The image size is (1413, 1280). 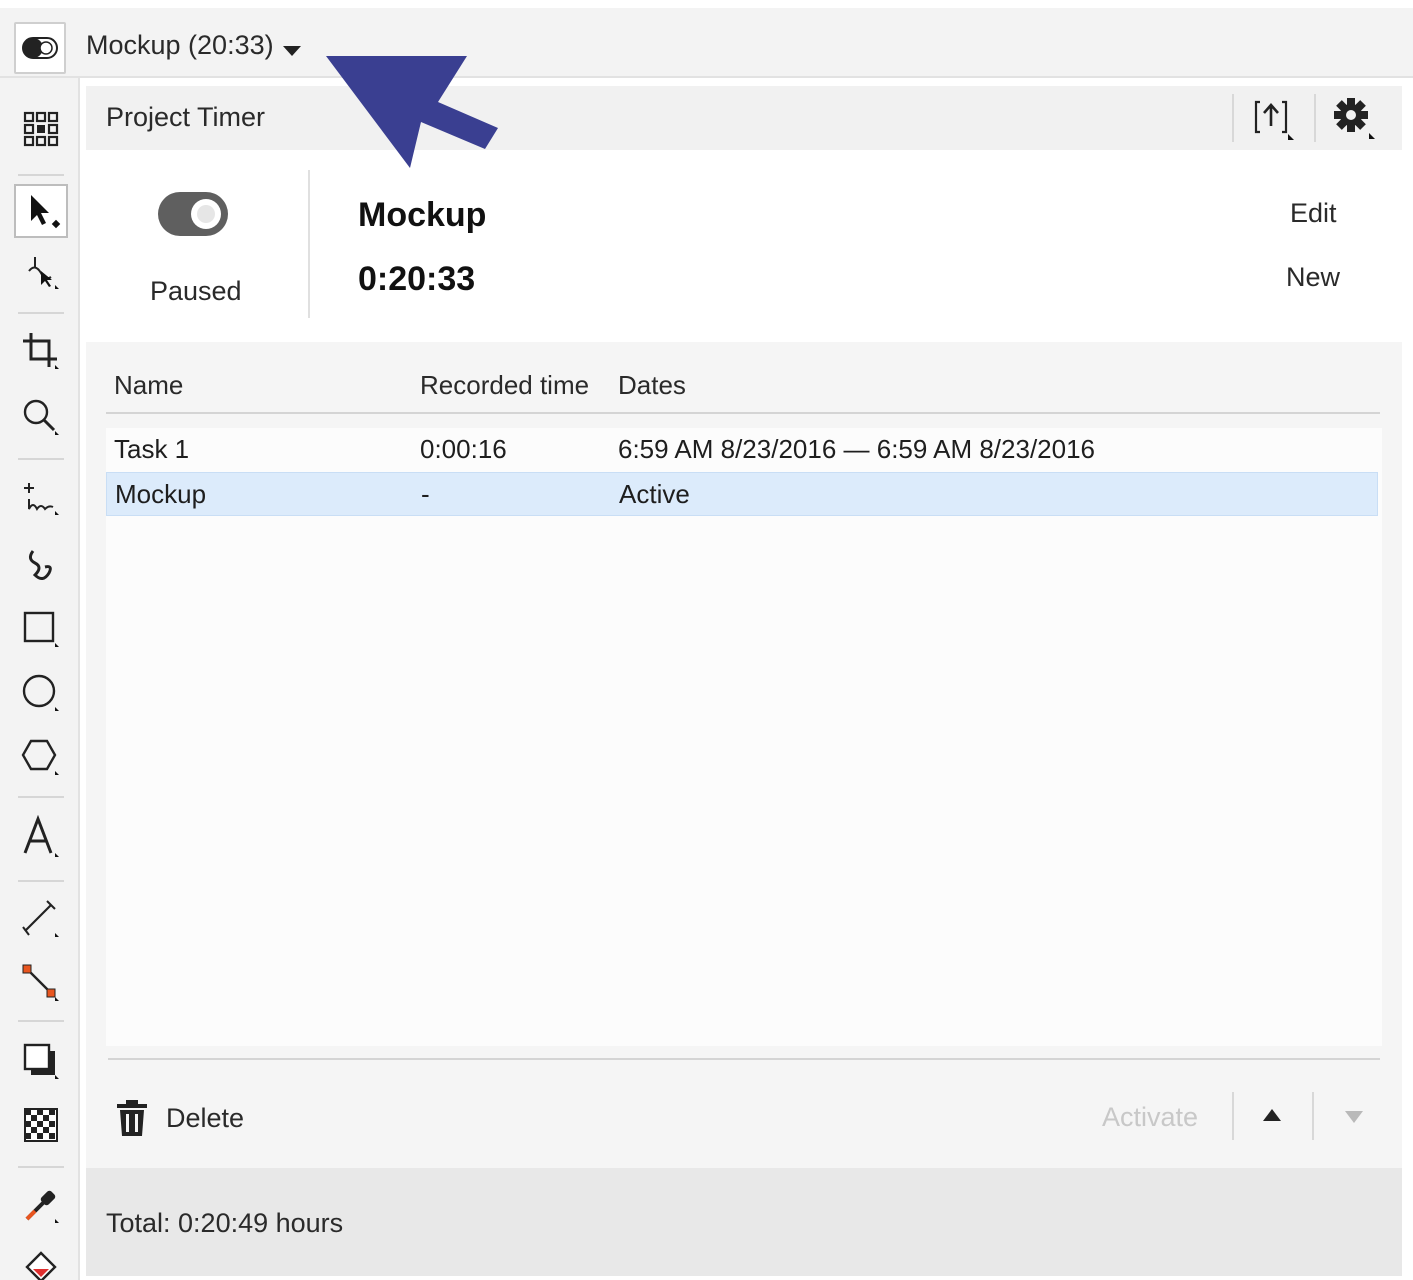 I want to click on interactive-fill-tool, so click(x=41, y=1260).